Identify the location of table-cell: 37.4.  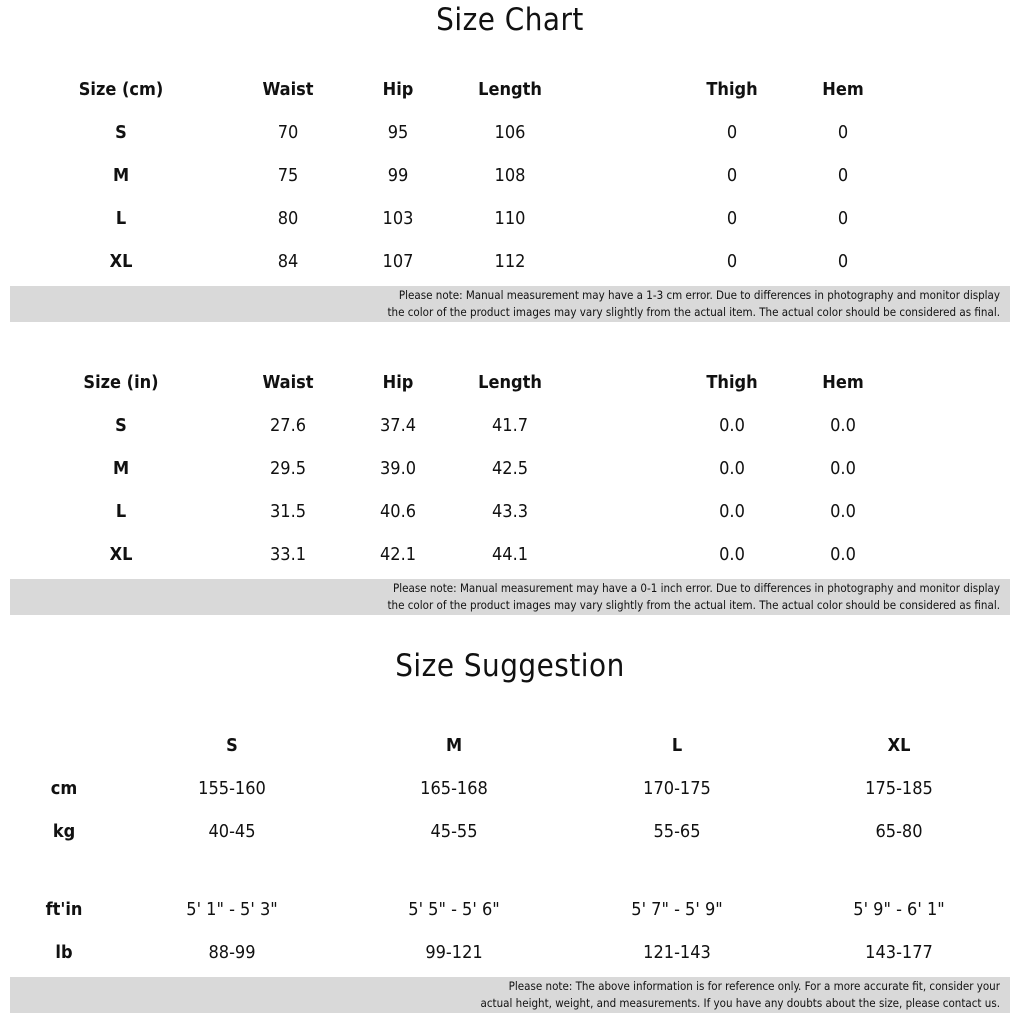
(398, 425).